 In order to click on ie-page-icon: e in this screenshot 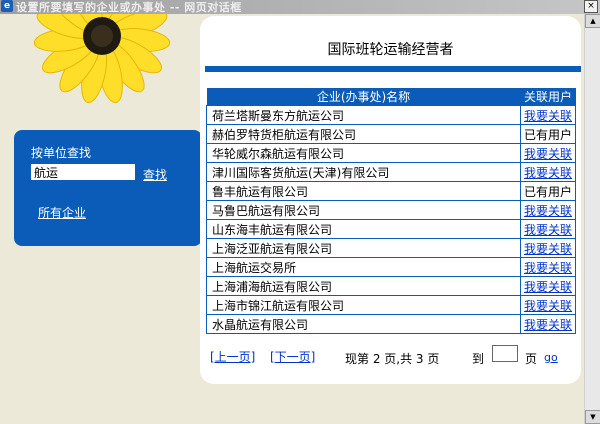, I will do `click(7, 6)`.